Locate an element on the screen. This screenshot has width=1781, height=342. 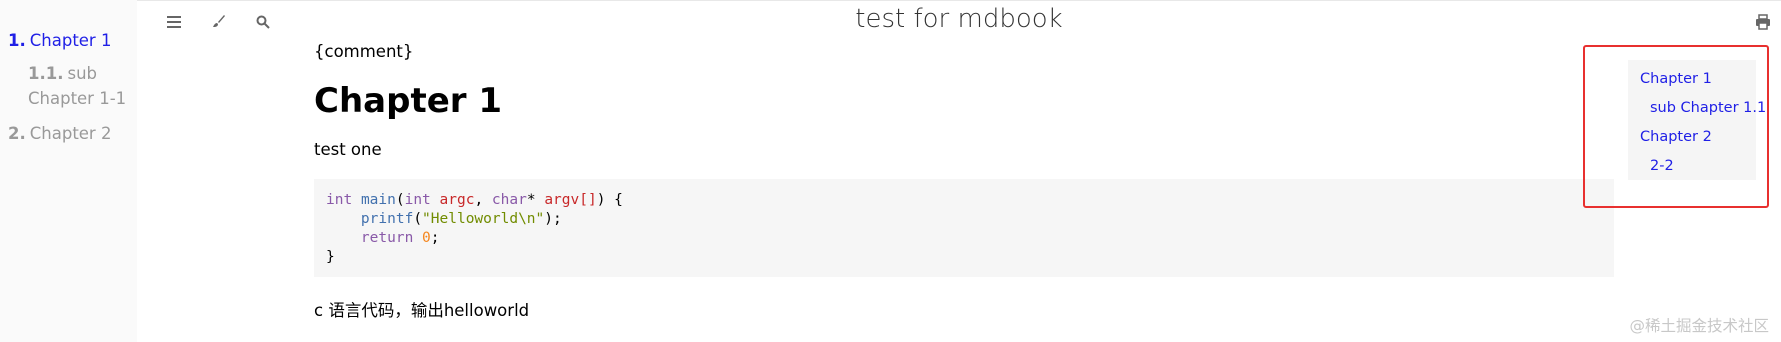
sidebar-item-label: Chapter 1 is located at coordinates (70, 40).